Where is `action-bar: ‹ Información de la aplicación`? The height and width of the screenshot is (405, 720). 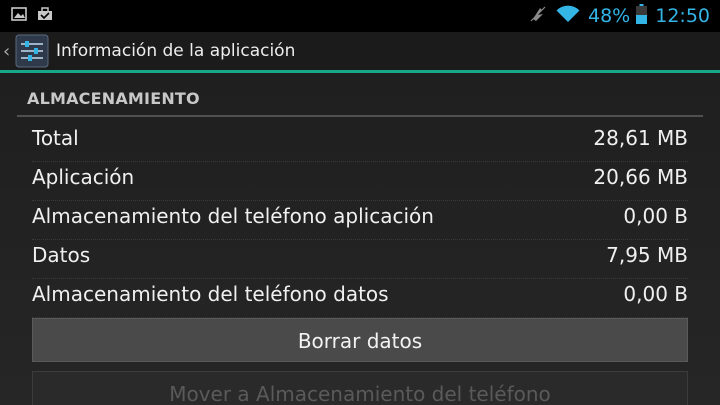 action-bar: ‹ Información de la aplicación is located at coordinates (360, 51).